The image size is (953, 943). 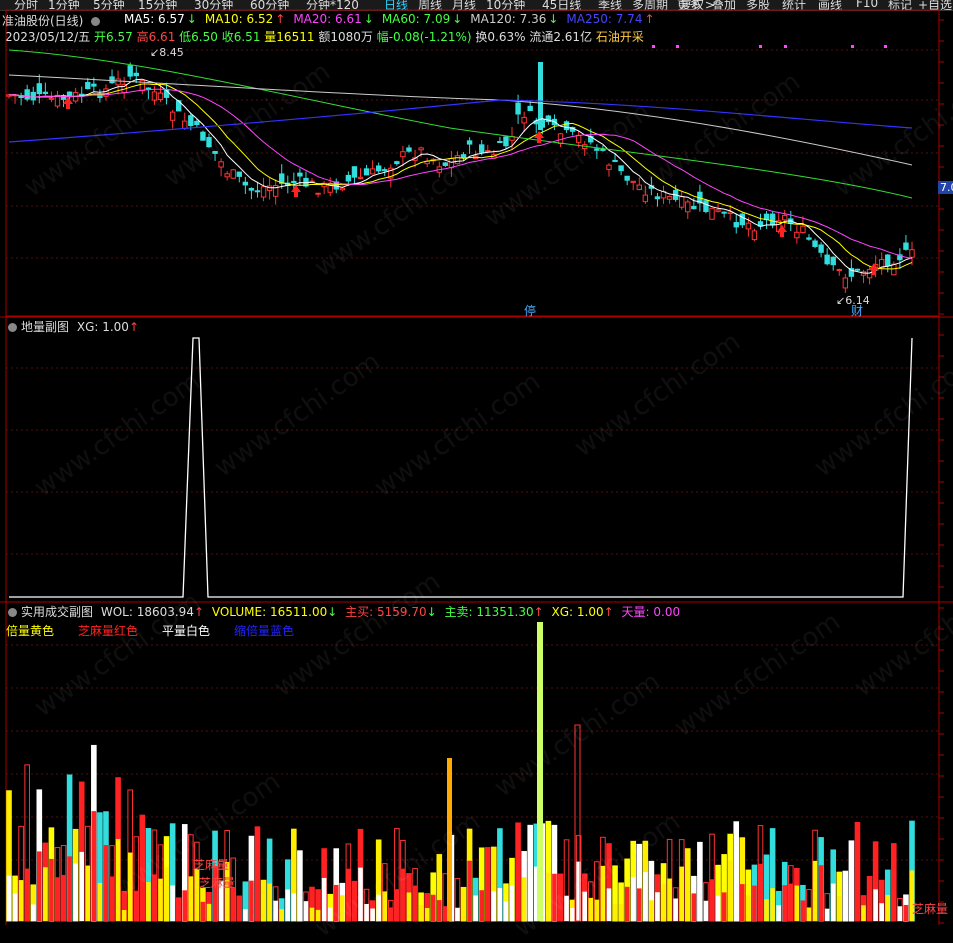 What do you see at coordinates (57, 612) in the screenshot?
I see `sub2-title: 实用成交副图` at bounding box center [57, 612].